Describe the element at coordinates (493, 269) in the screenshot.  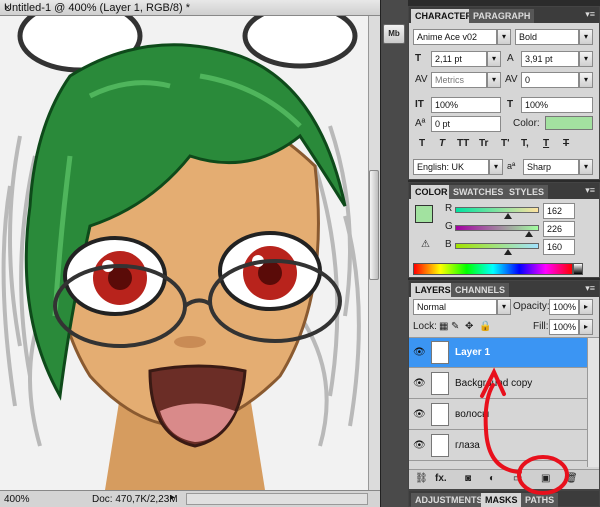
I see `color-spectrum-ramp` at that location.